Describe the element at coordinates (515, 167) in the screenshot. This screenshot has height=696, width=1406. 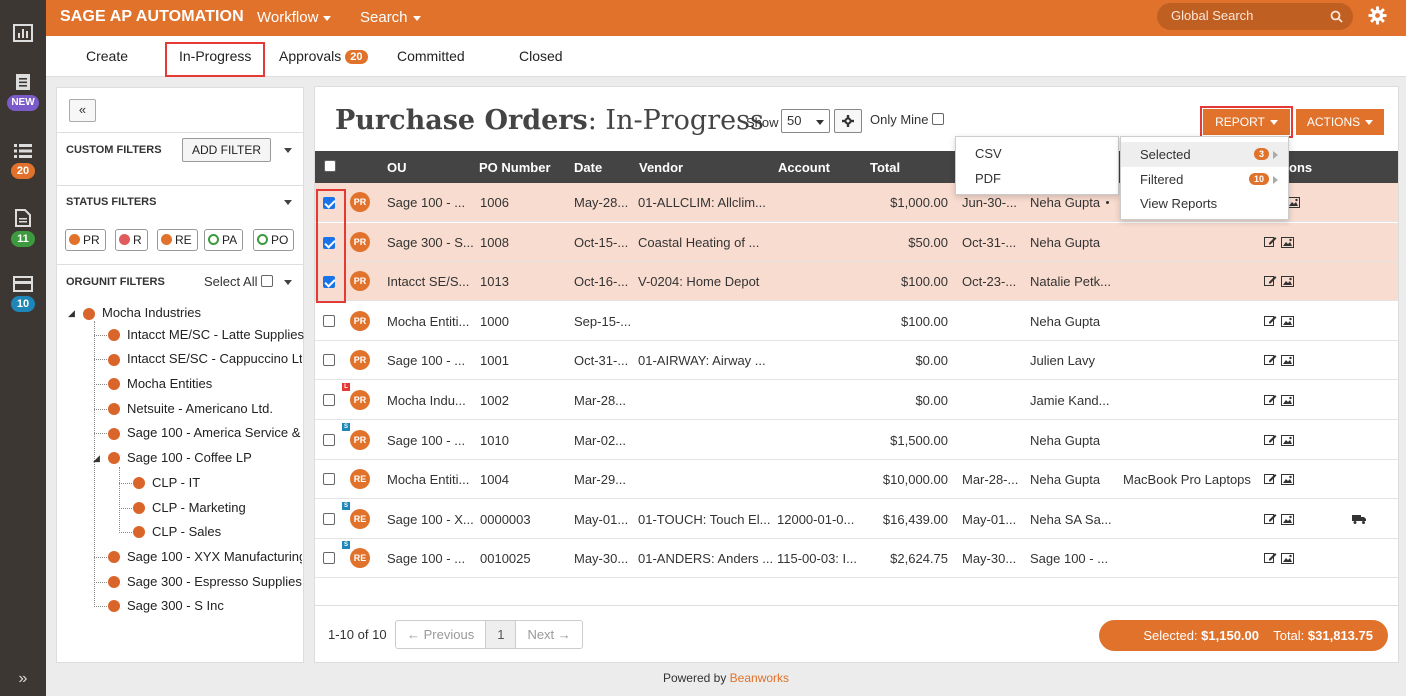
I see `column-header-po-number: PO Number` at that location.